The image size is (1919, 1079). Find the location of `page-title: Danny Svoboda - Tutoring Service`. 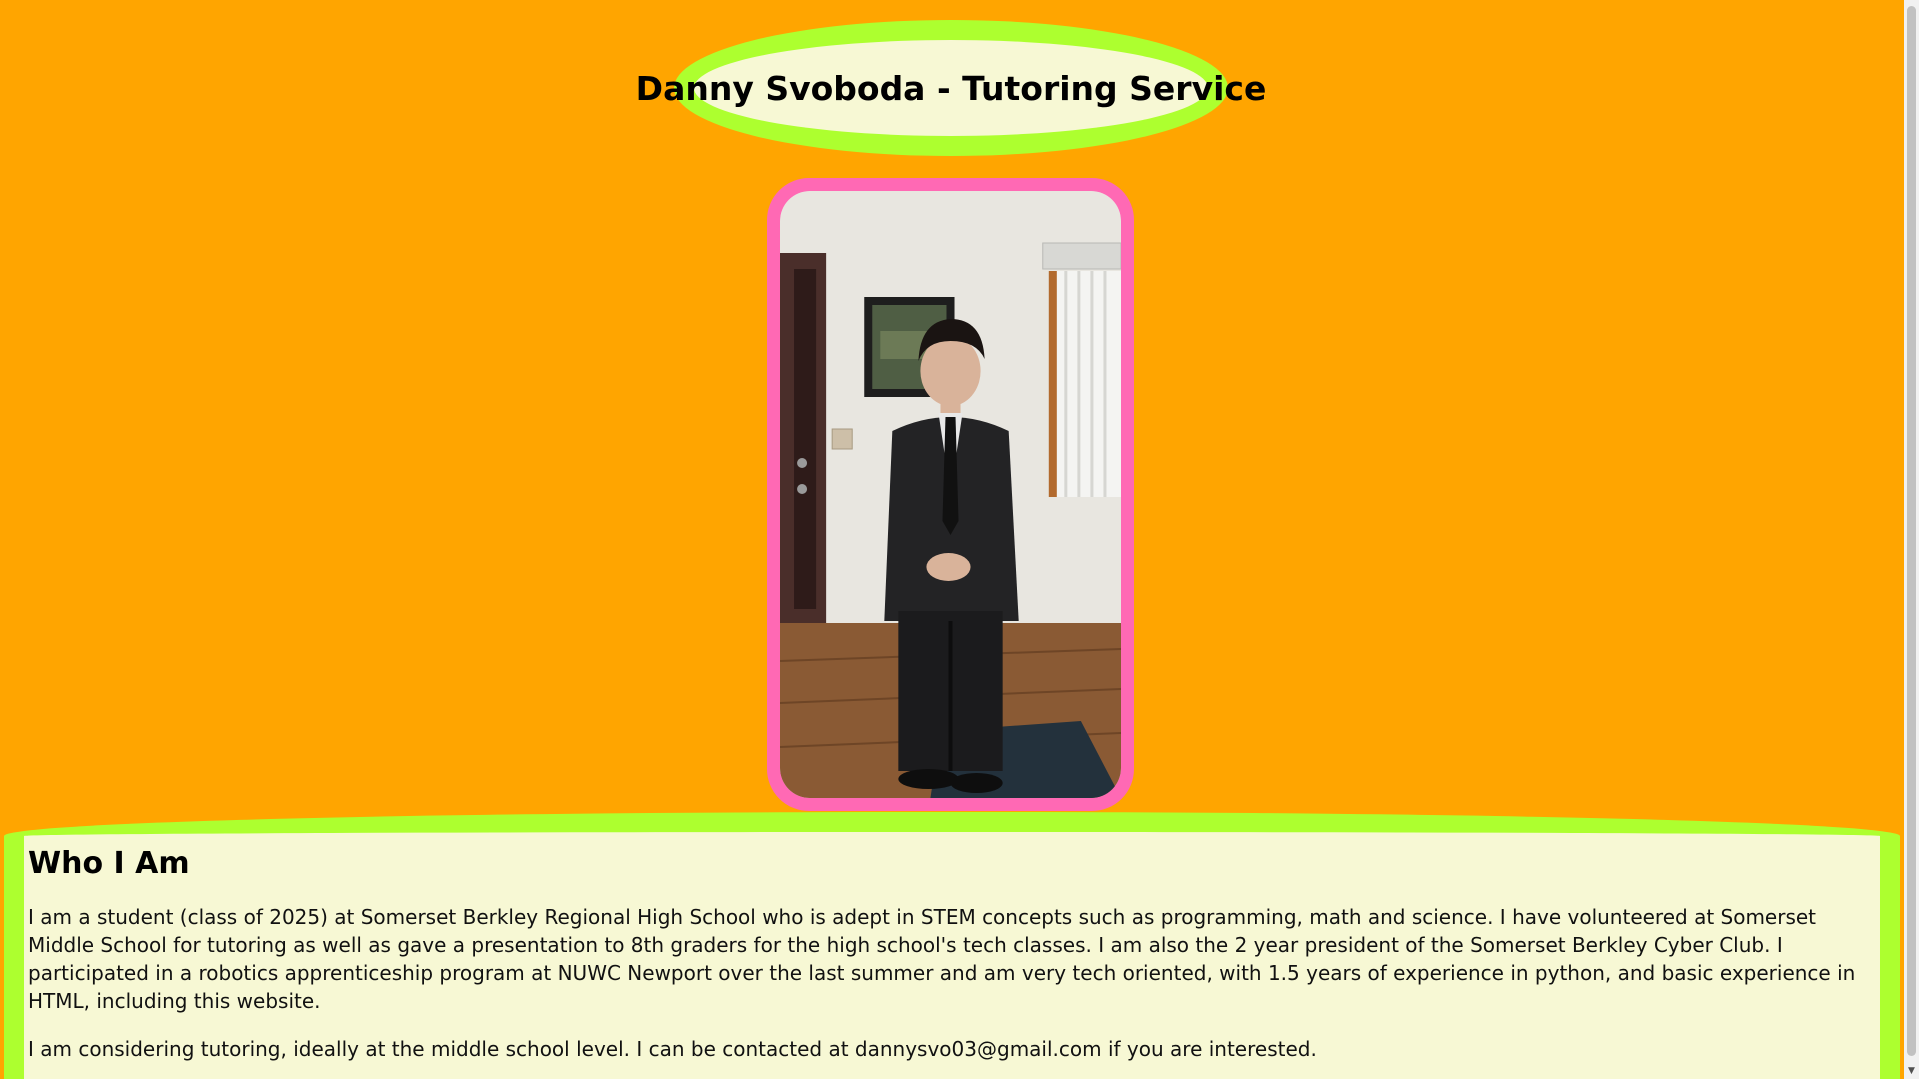

page-title: Danny Svoboda - Tutoring Service is located at coordinates (951, 88).